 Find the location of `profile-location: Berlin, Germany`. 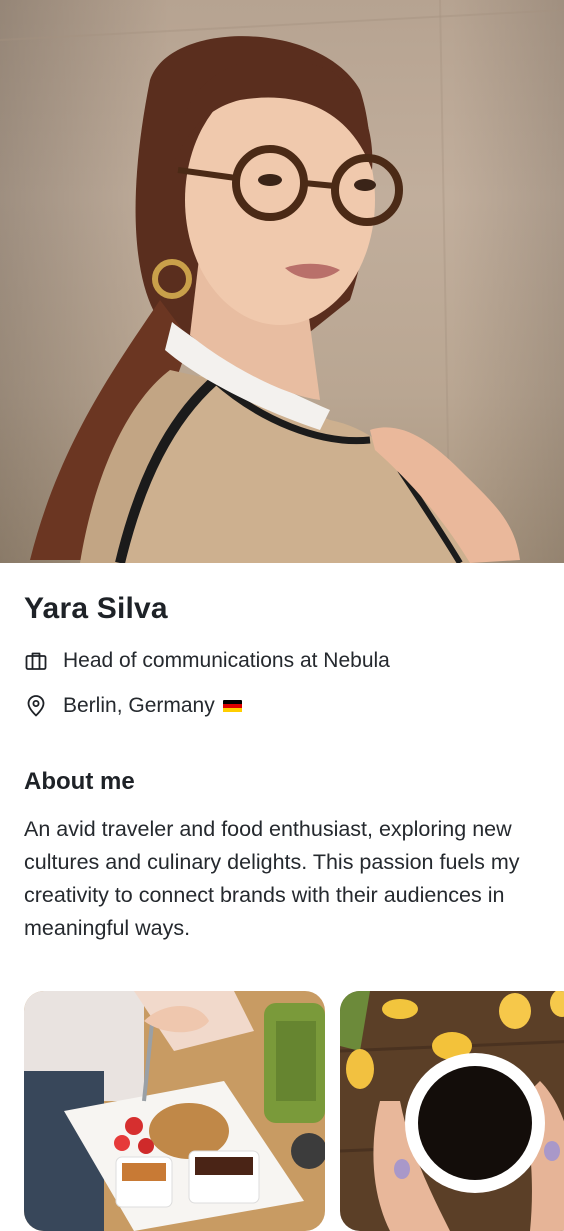

profile-location: Berlin, Germany is located at coordinates (139, 705).